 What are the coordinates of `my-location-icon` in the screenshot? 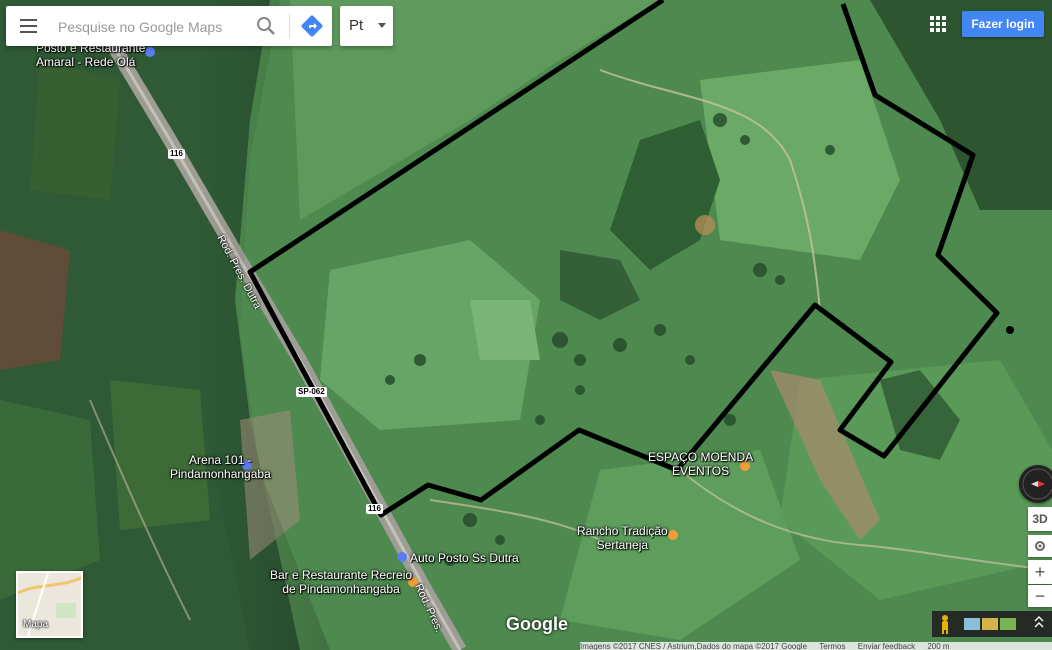 It's located at (1040, 546).